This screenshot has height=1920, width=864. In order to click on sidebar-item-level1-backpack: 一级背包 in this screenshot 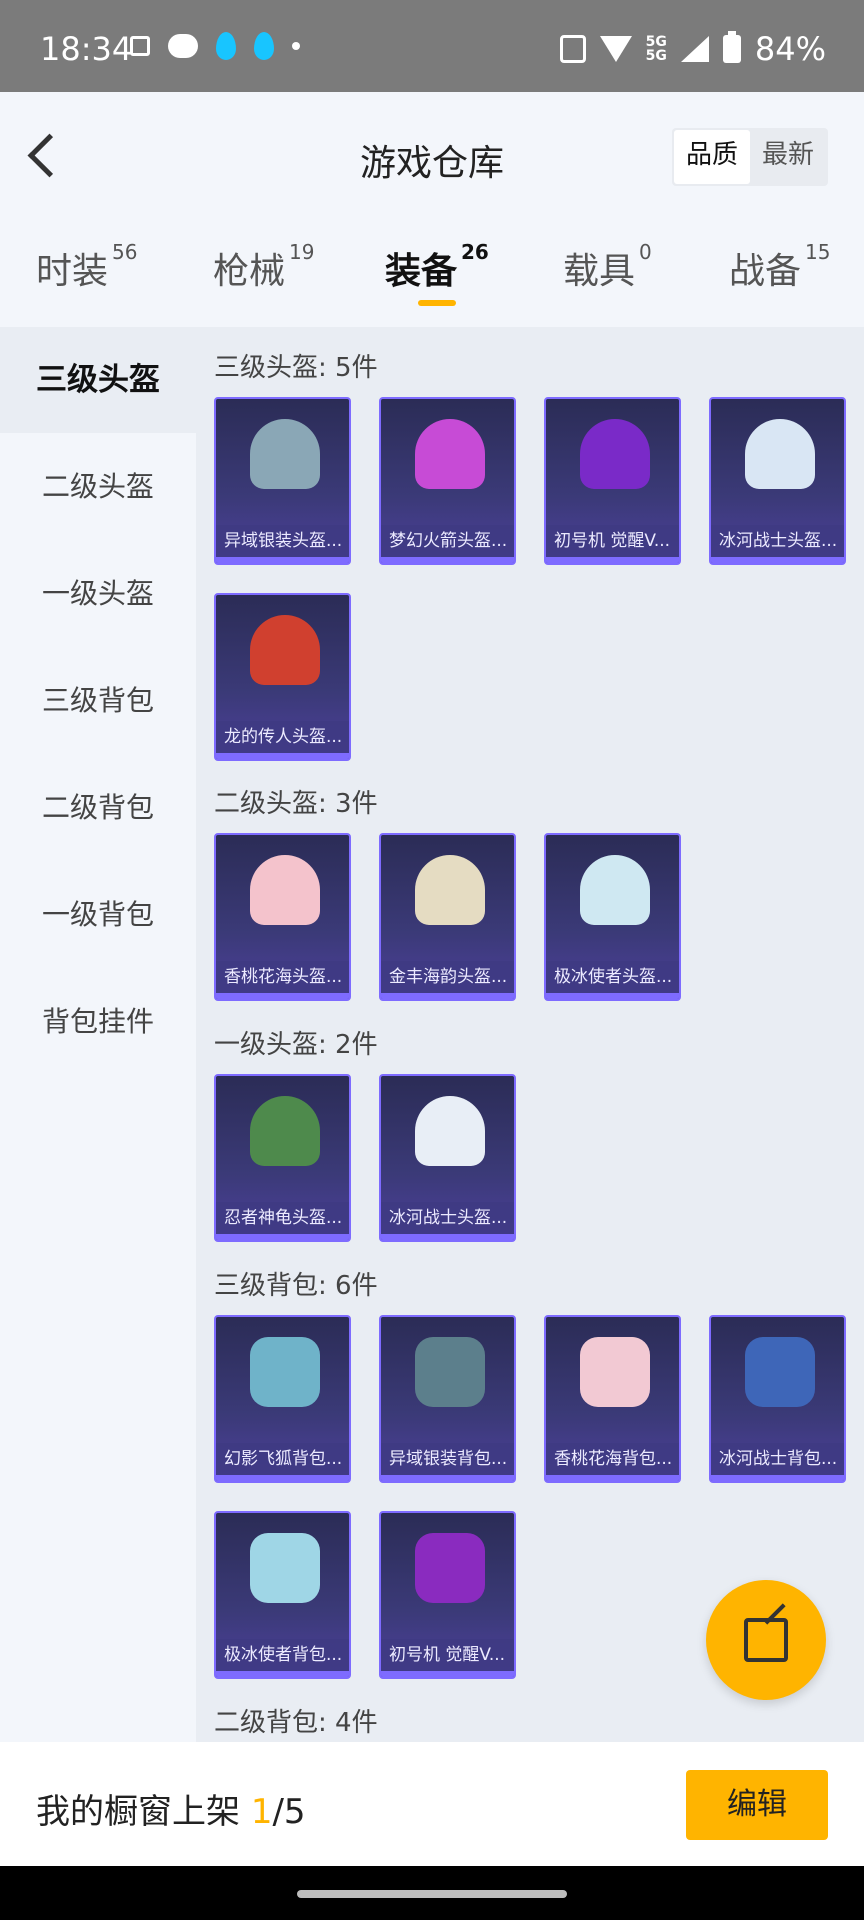, I will do `click(98, 915)`.